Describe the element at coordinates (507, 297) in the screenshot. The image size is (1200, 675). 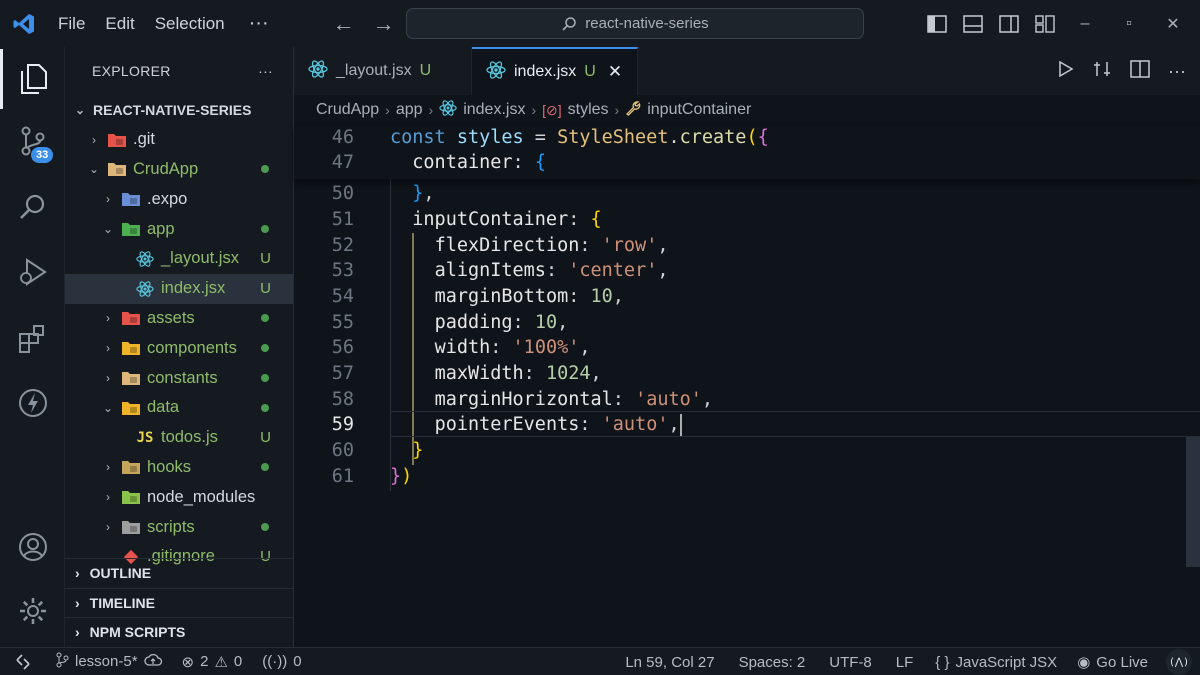
I see `code-text: marginBottom: 10,` at that location.